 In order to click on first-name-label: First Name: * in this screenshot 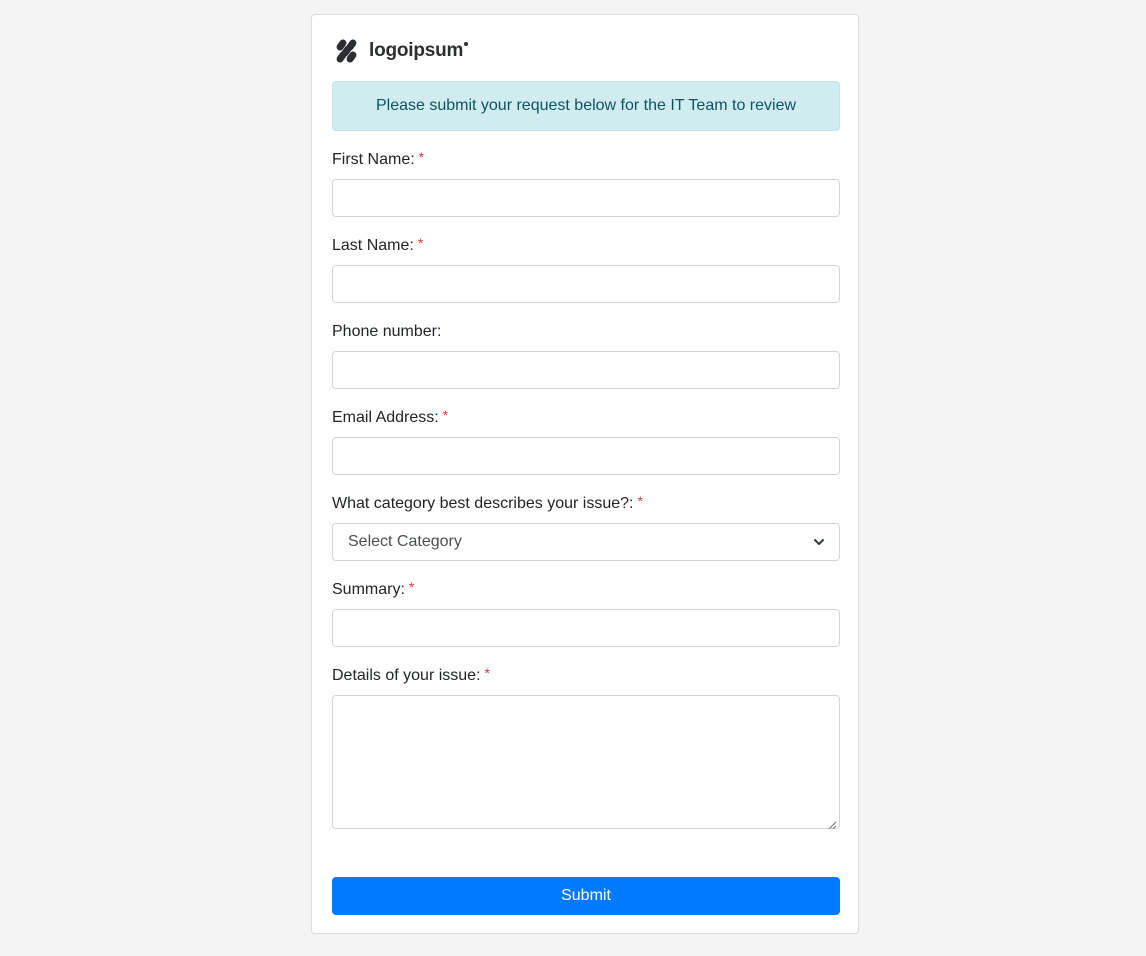, I will do `click(378, 158)`.